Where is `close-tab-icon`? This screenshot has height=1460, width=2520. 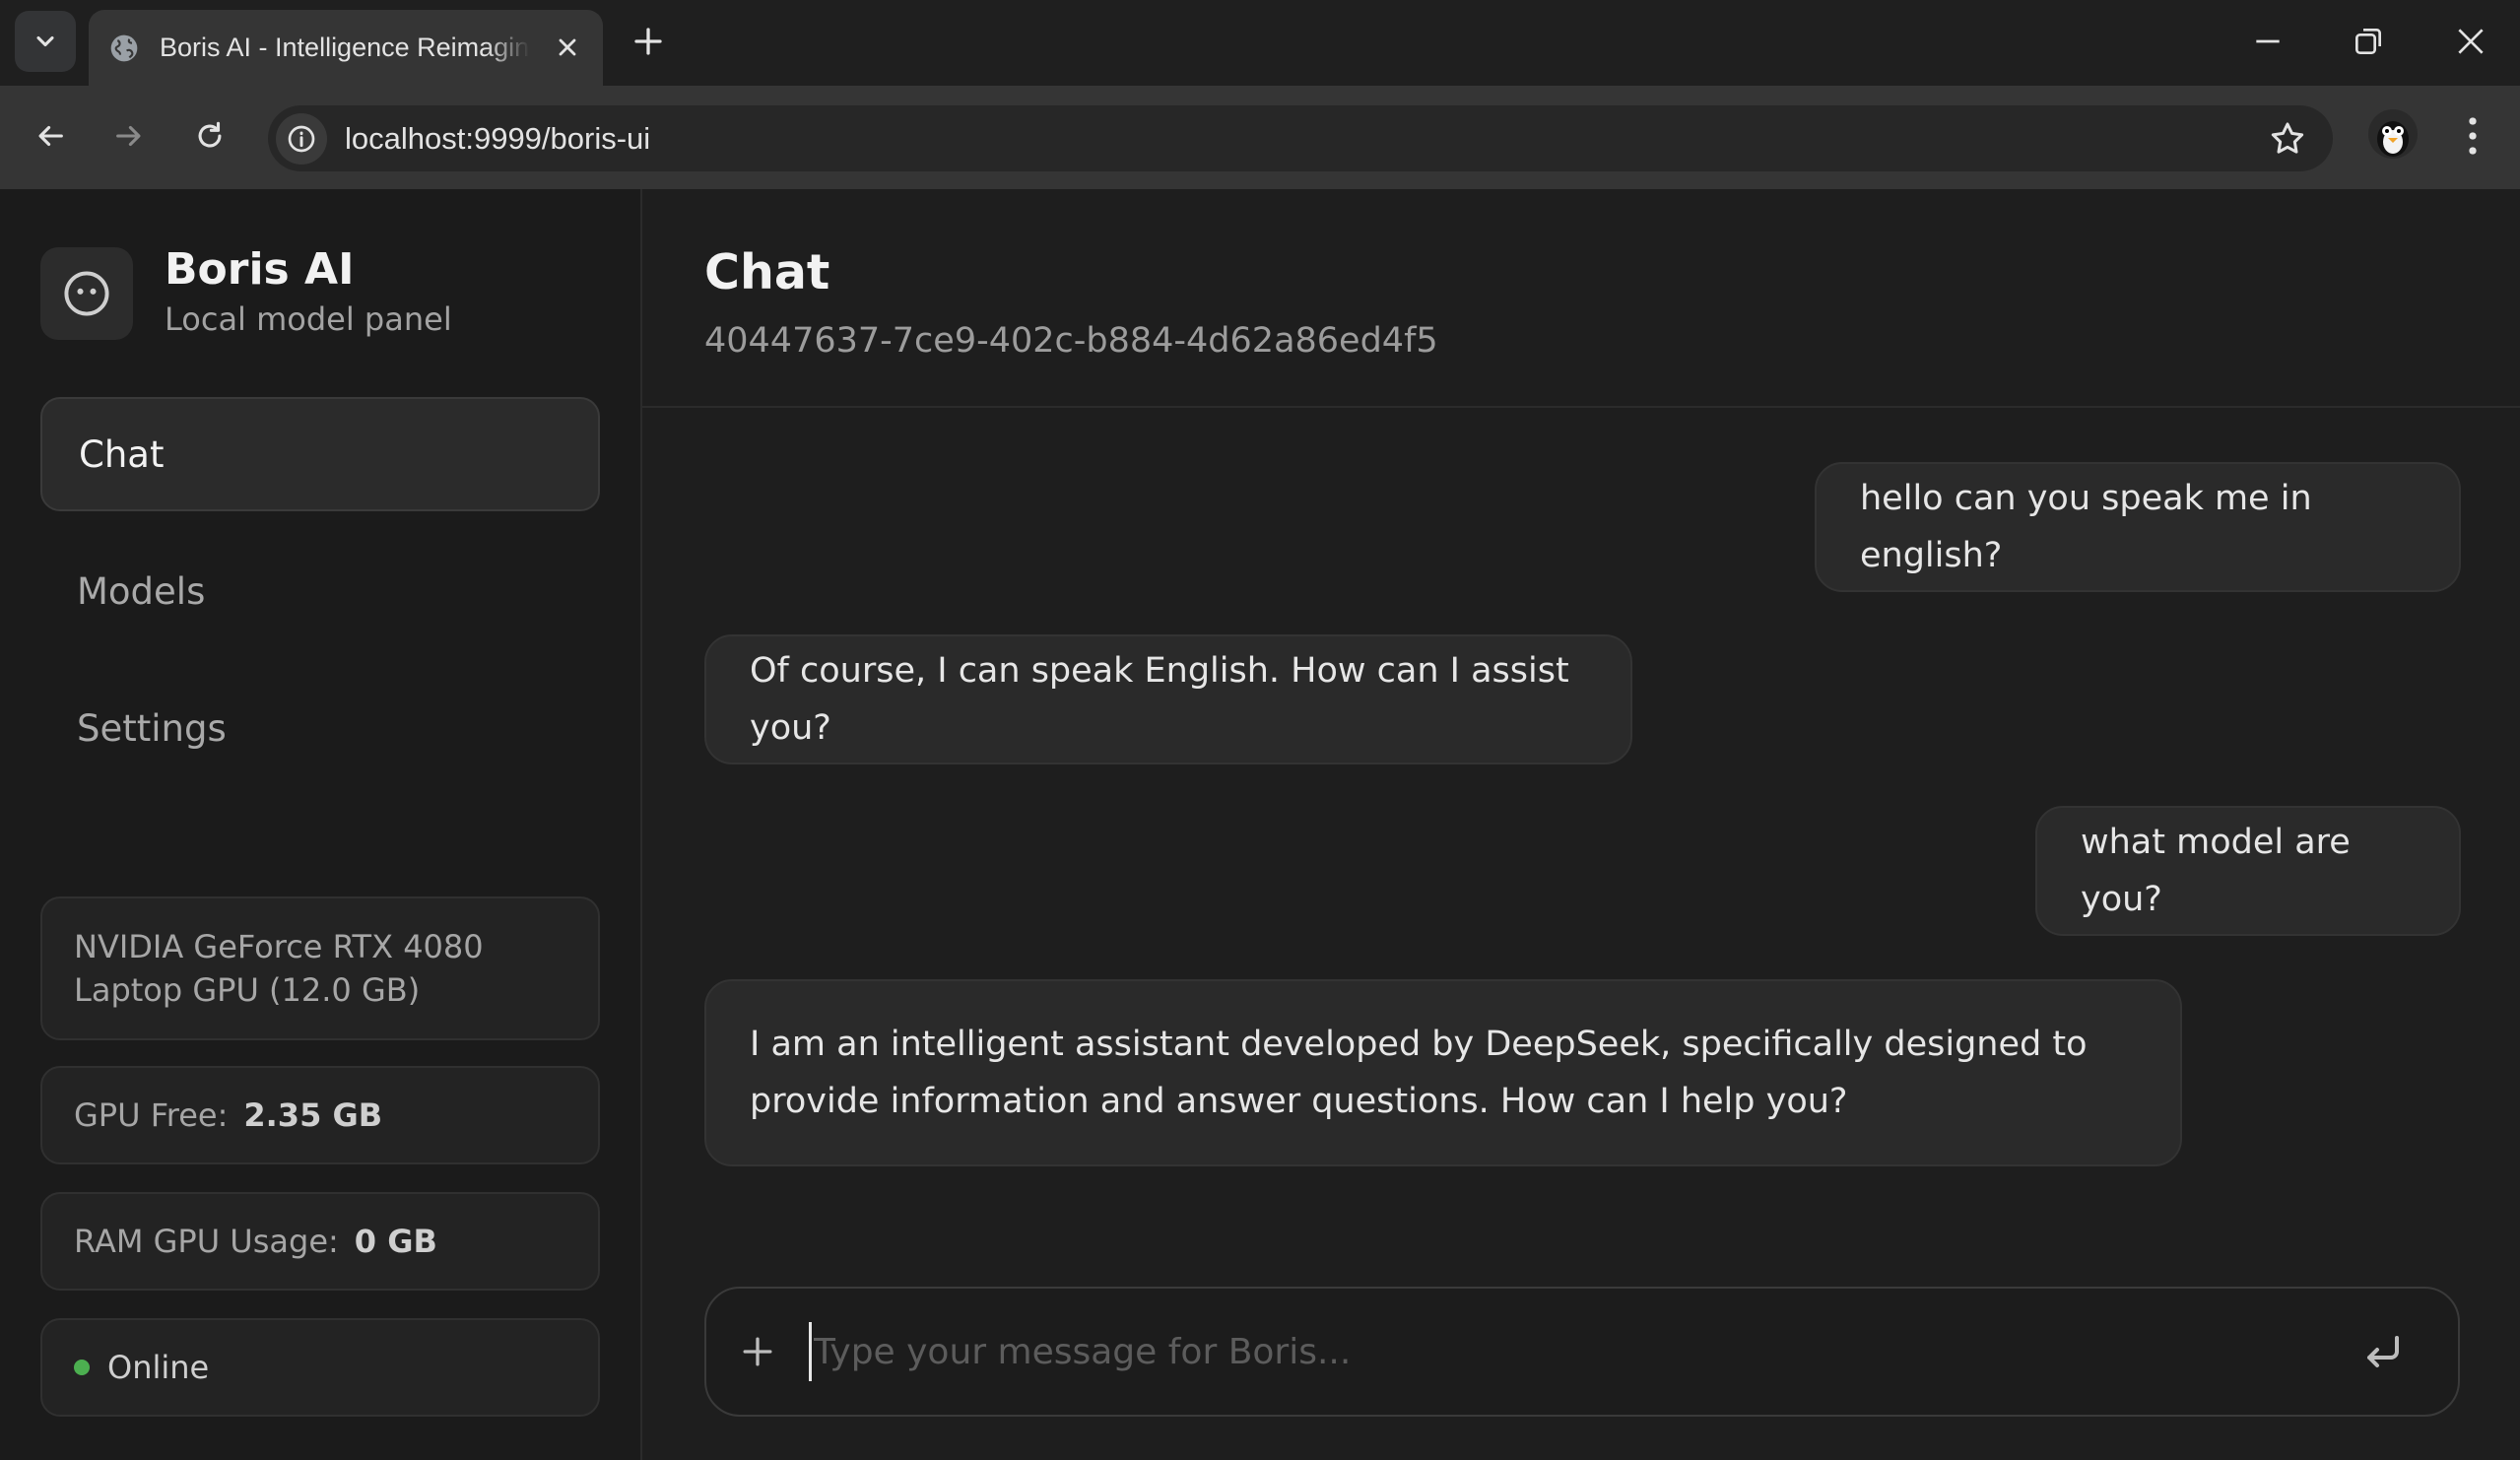
close-tab-icon is located at coordinates (567, 47).